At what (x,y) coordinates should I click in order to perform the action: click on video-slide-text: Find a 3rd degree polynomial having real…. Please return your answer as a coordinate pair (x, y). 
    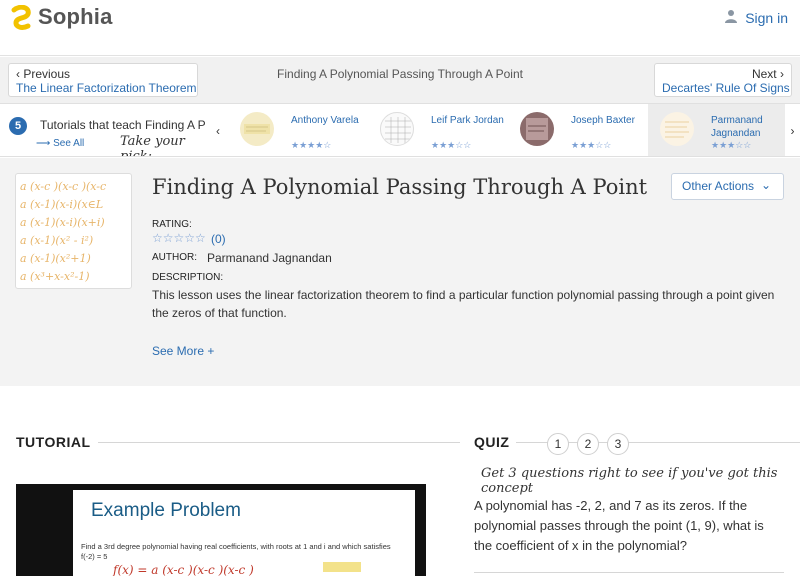
    Looking at the image, I should click on (236, 551).